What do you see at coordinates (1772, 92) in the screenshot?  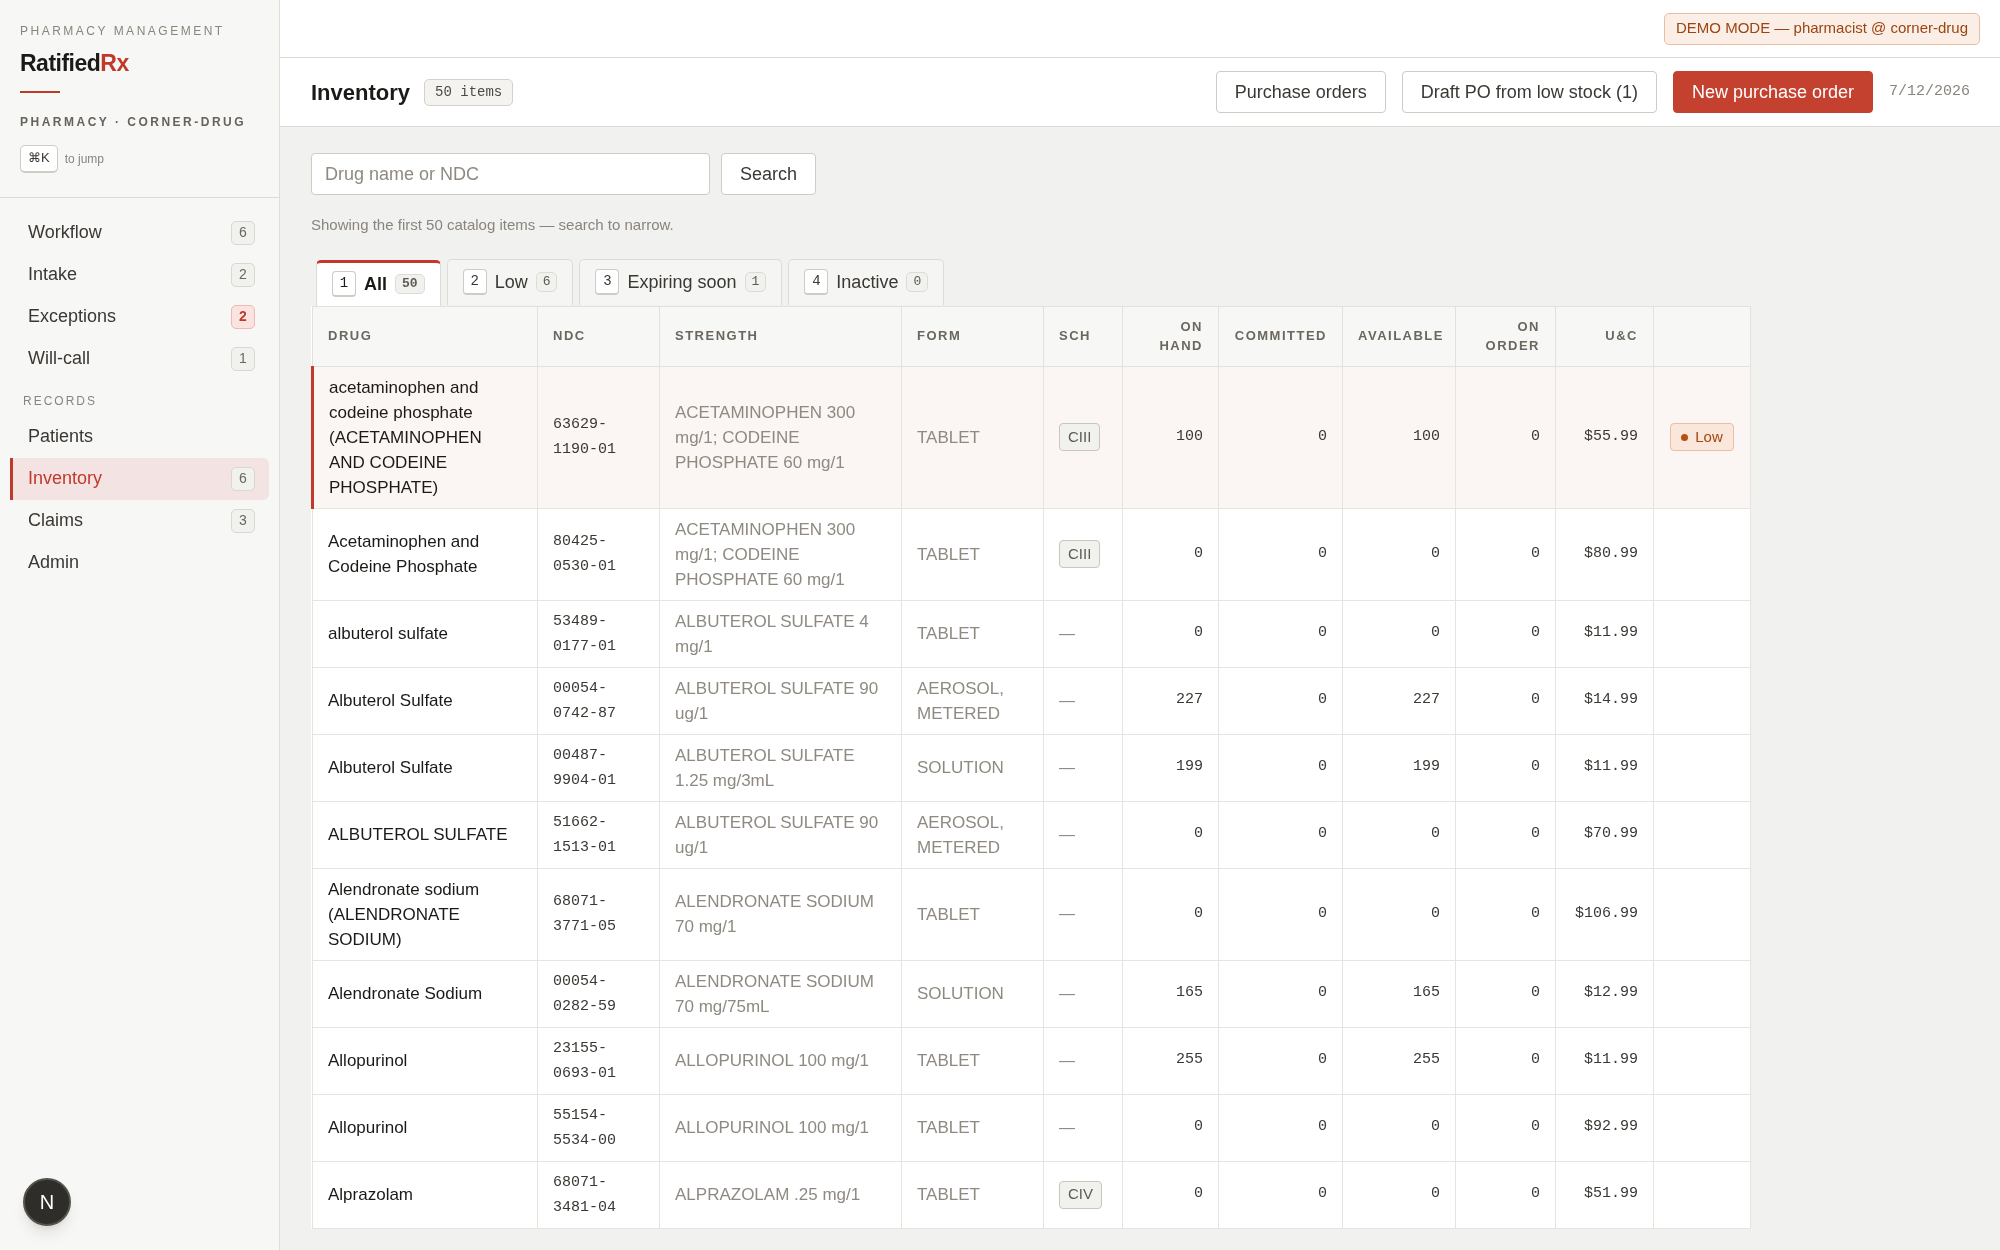 I see `primary-button: New purchase order` at bounding box center [1772, 92].